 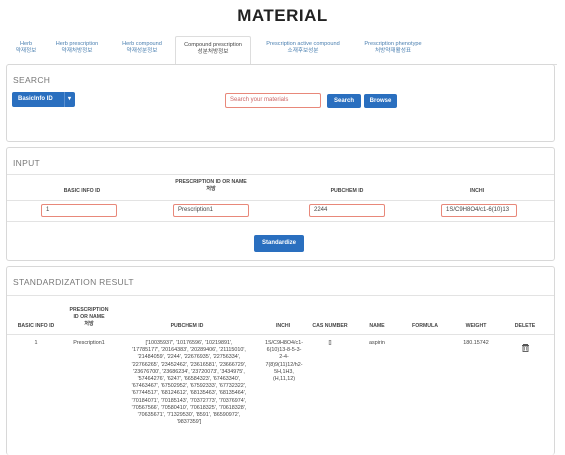 I want to click on tab-herb-label: Herb, so click(x=26, y=44).